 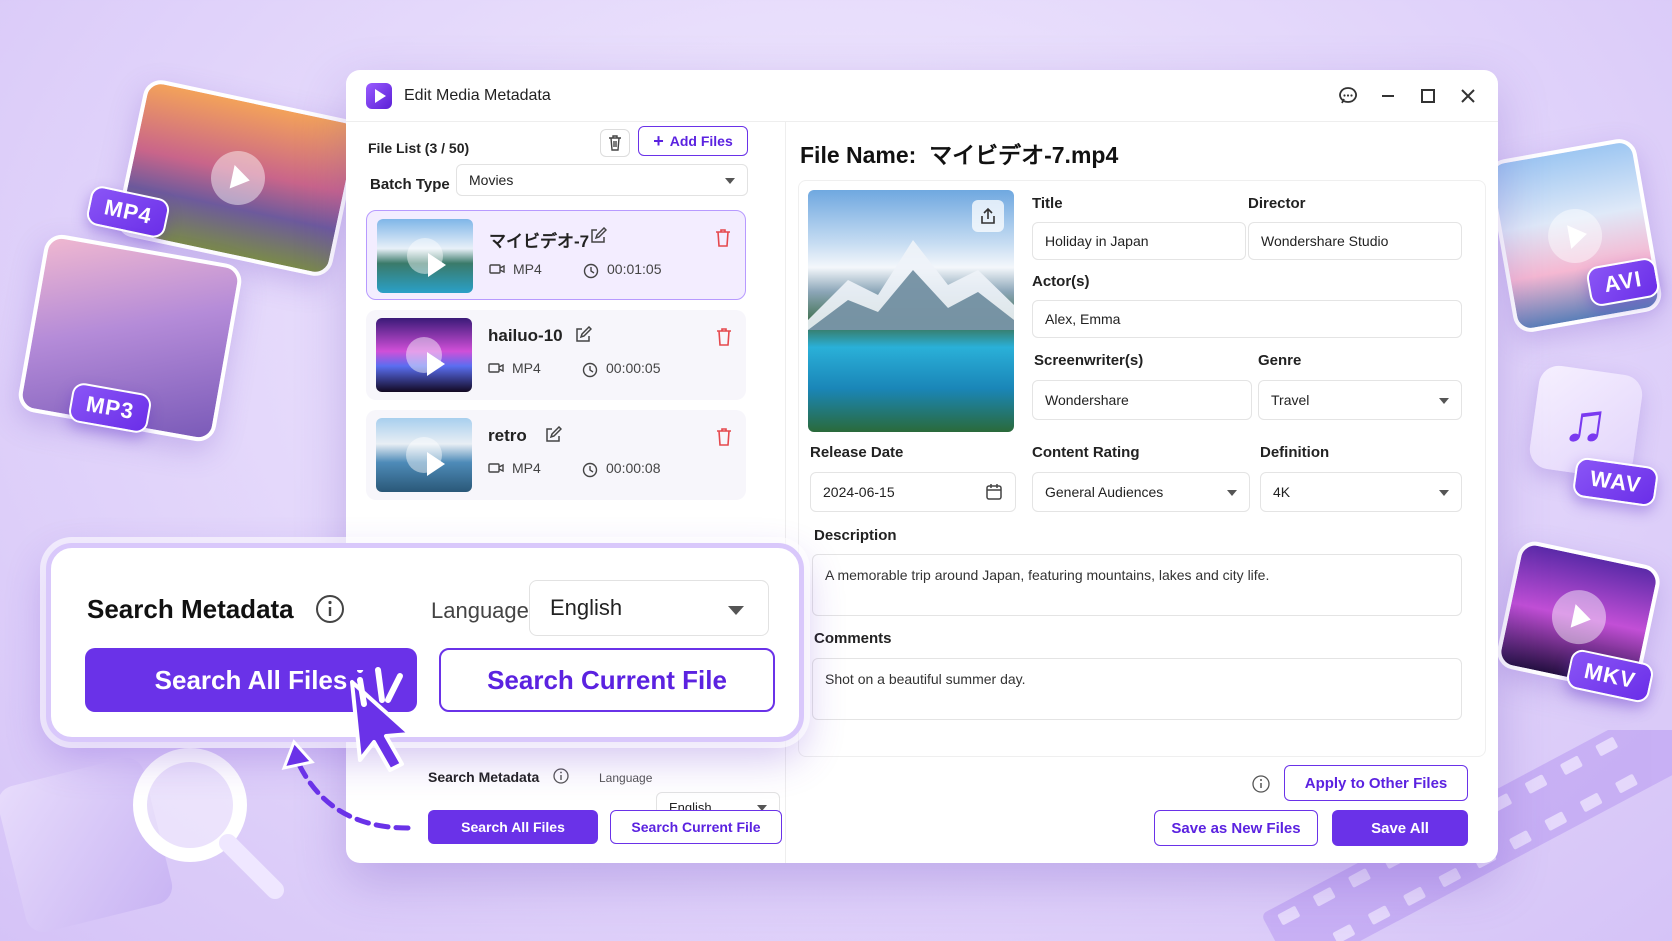 I want to click on file-item: hailuo-10 MP4 00:00:05, so click(x=556, y=355).